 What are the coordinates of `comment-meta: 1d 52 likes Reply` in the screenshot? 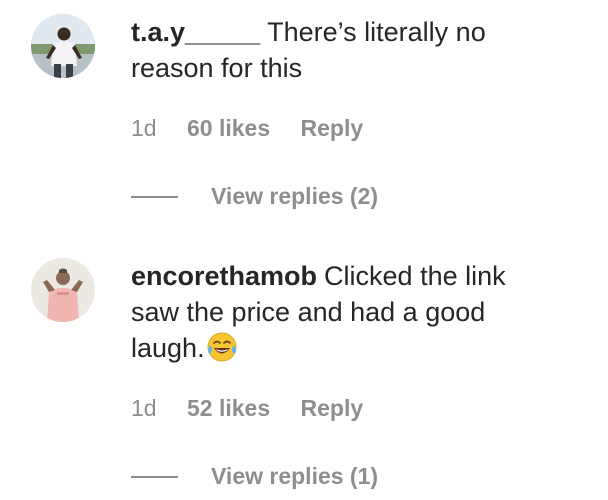 It's located at (247, 408).